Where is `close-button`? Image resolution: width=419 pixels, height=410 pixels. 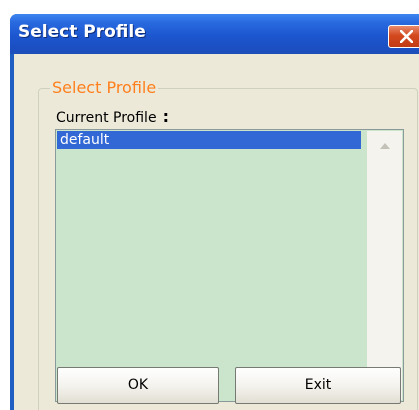 close-button is located at coordinates (403, 36).